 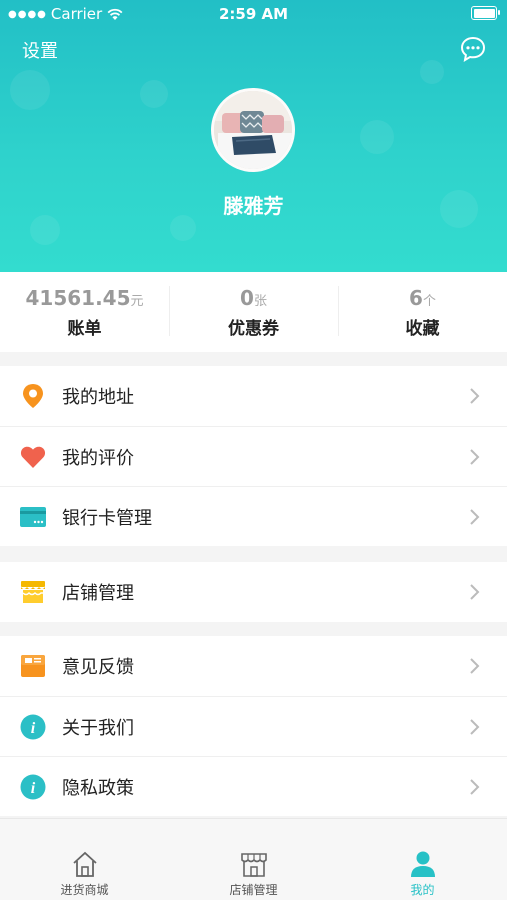 What do you see at coordinates (253, 890) in the screenshot?
I see `tab-label: 店铺管理` at bounding box center [253, 890].